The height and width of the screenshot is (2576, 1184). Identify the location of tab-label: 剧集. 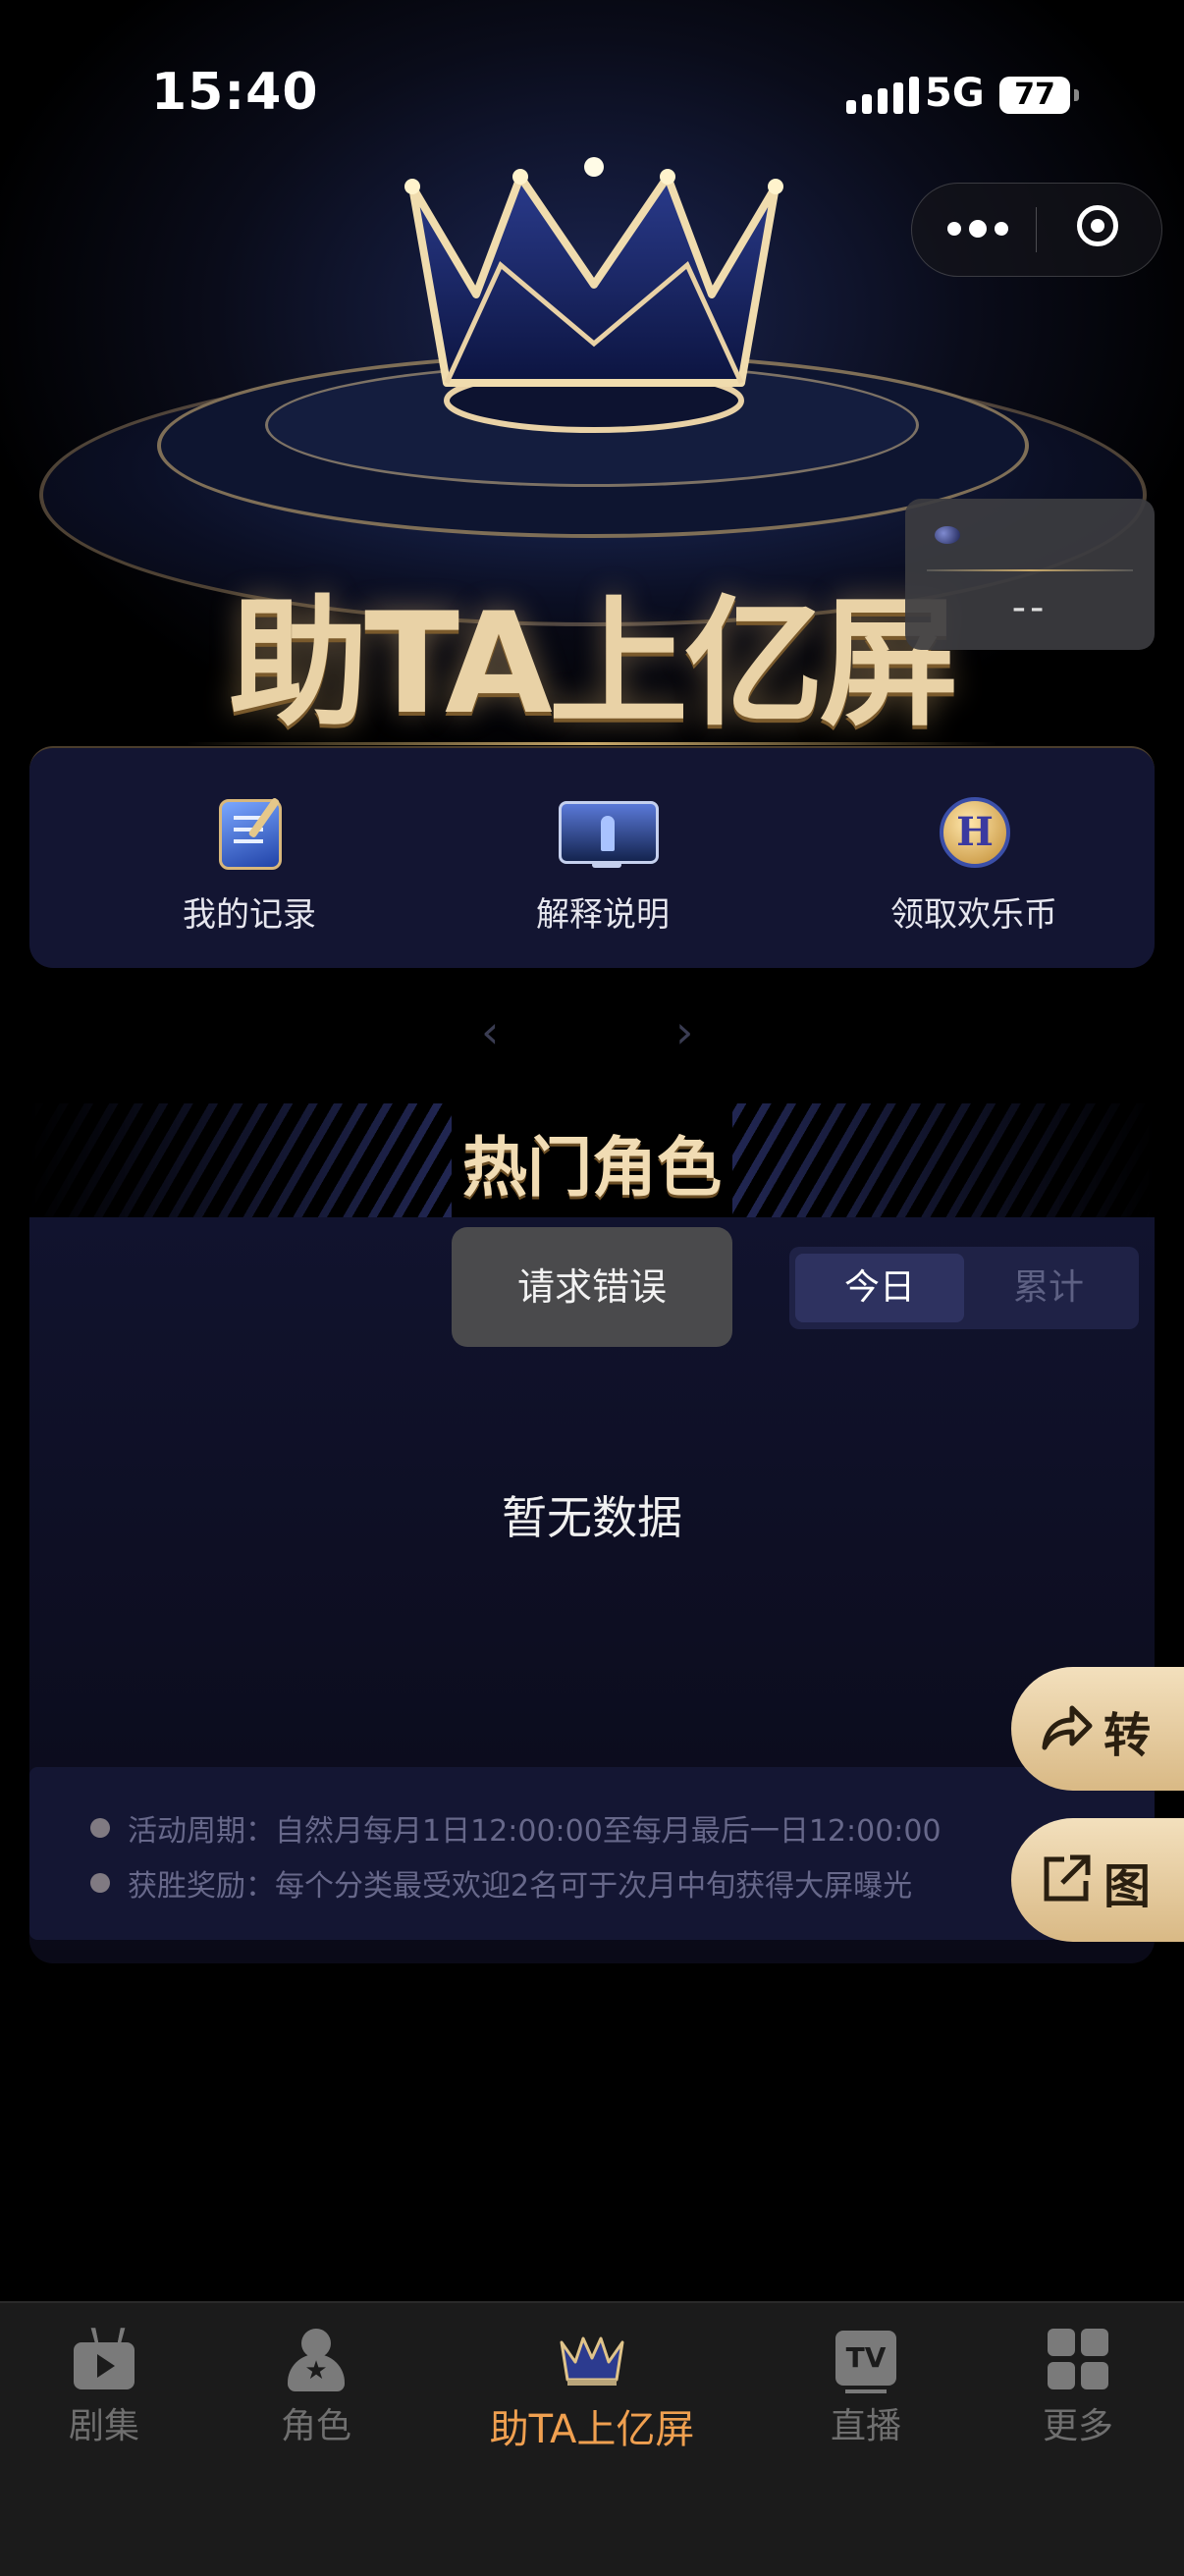
(103, 2426).